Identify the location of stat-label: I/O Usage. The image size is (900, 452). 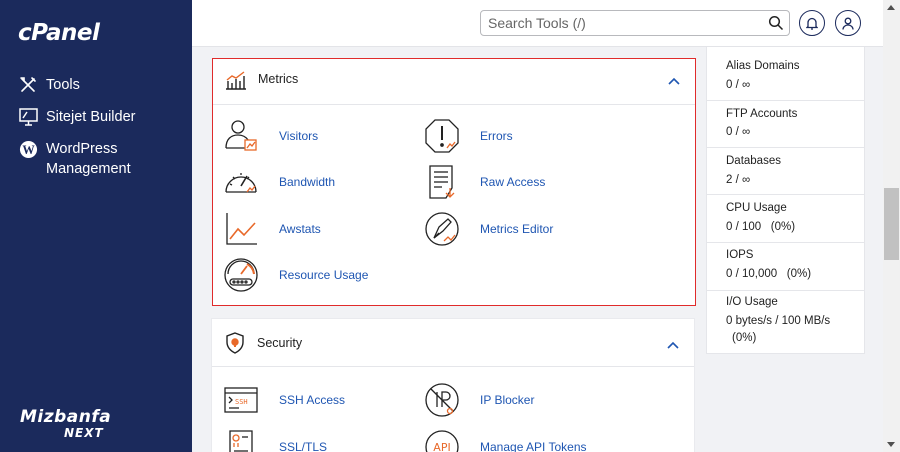
(752, 302).